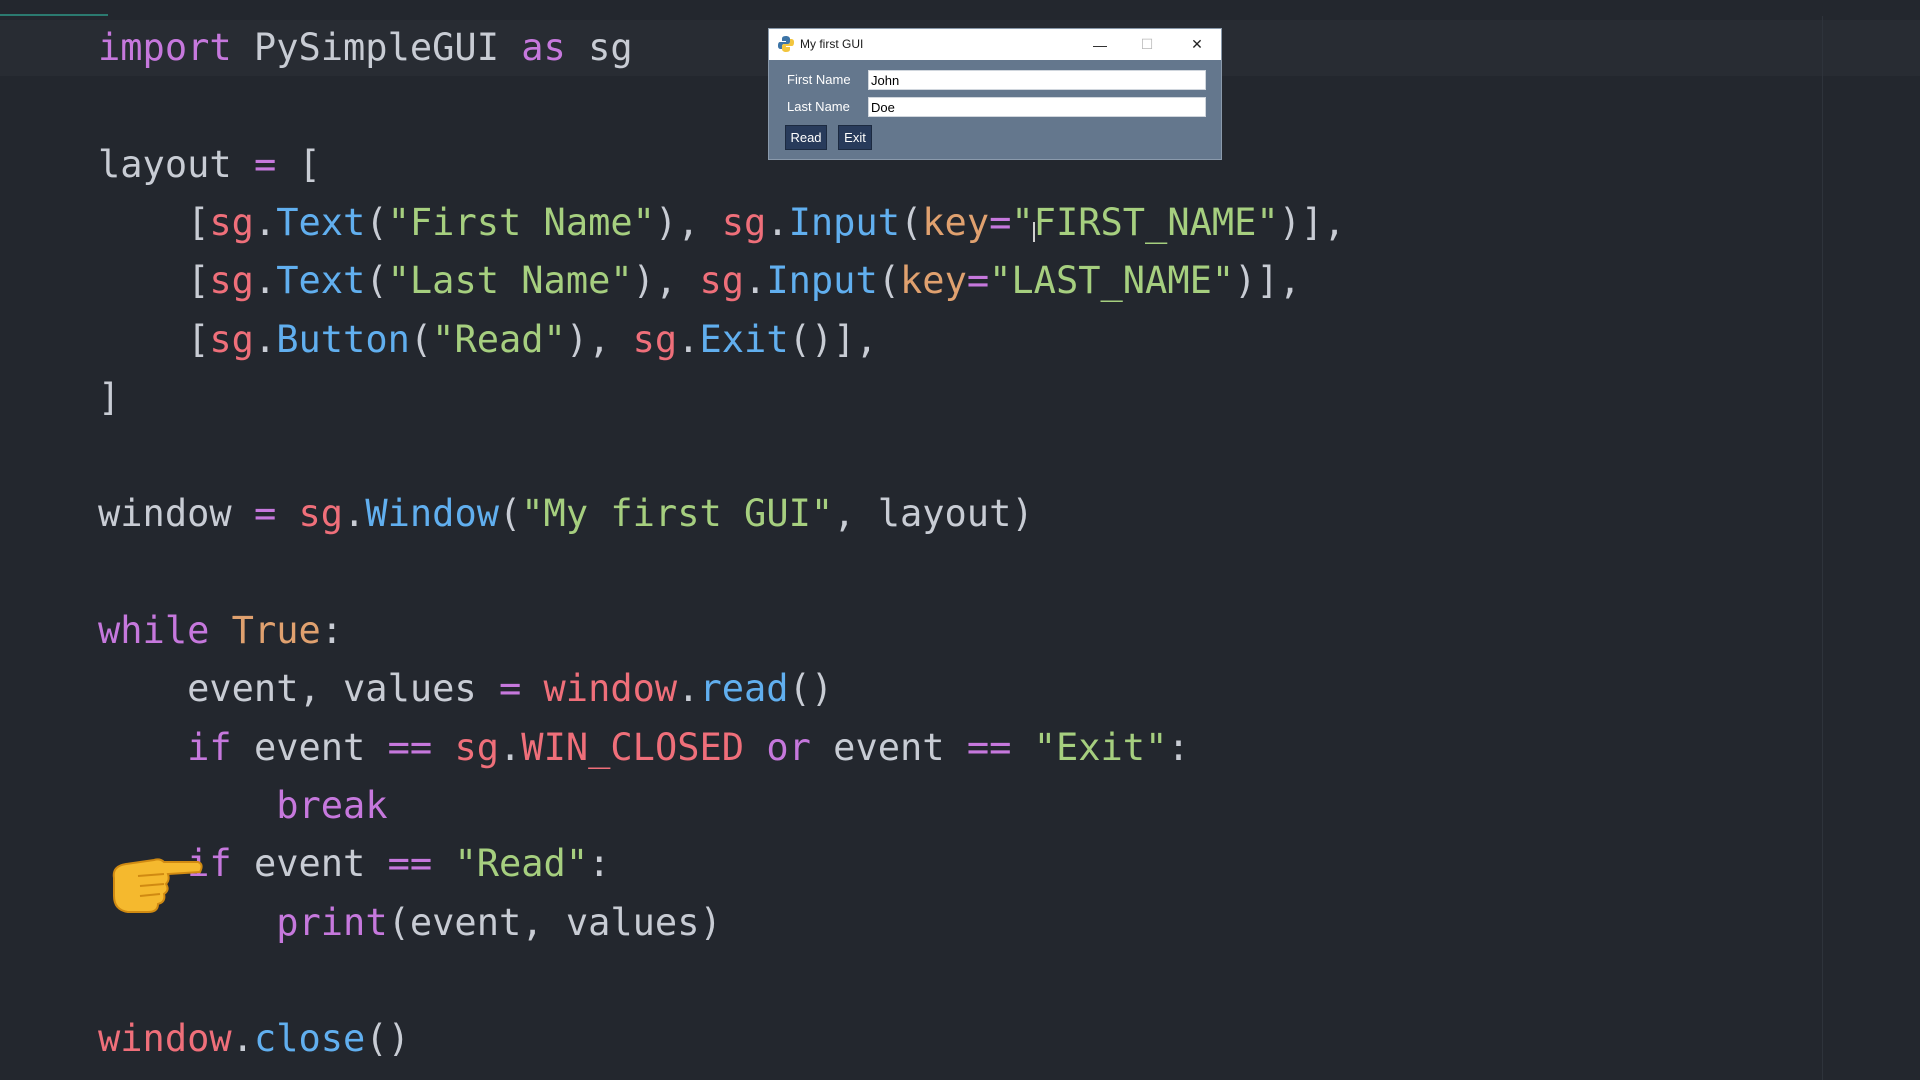 This screenshot has height=1080, width=1920. What do you see at coordinates (332, 922) in the screenshot?
I see `code-token: print` at bounding box center [332, 922].